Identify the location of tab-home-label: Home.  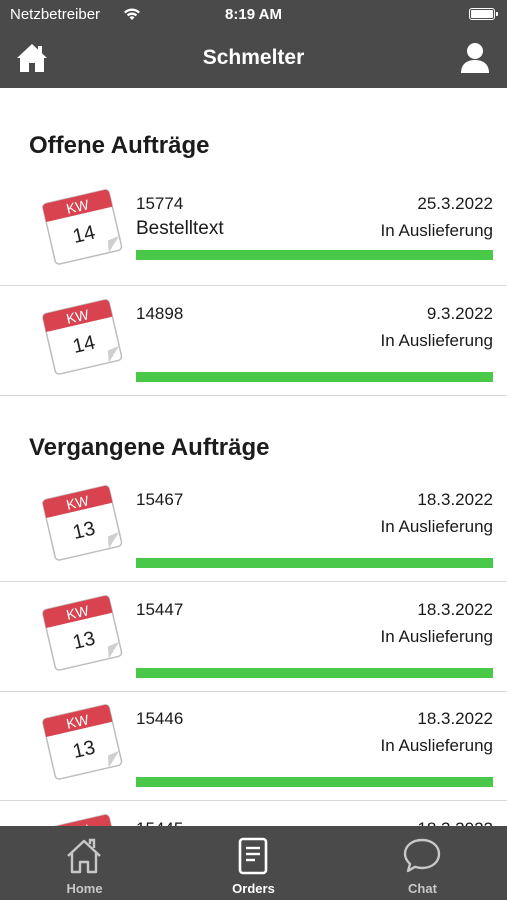
(84, 888).